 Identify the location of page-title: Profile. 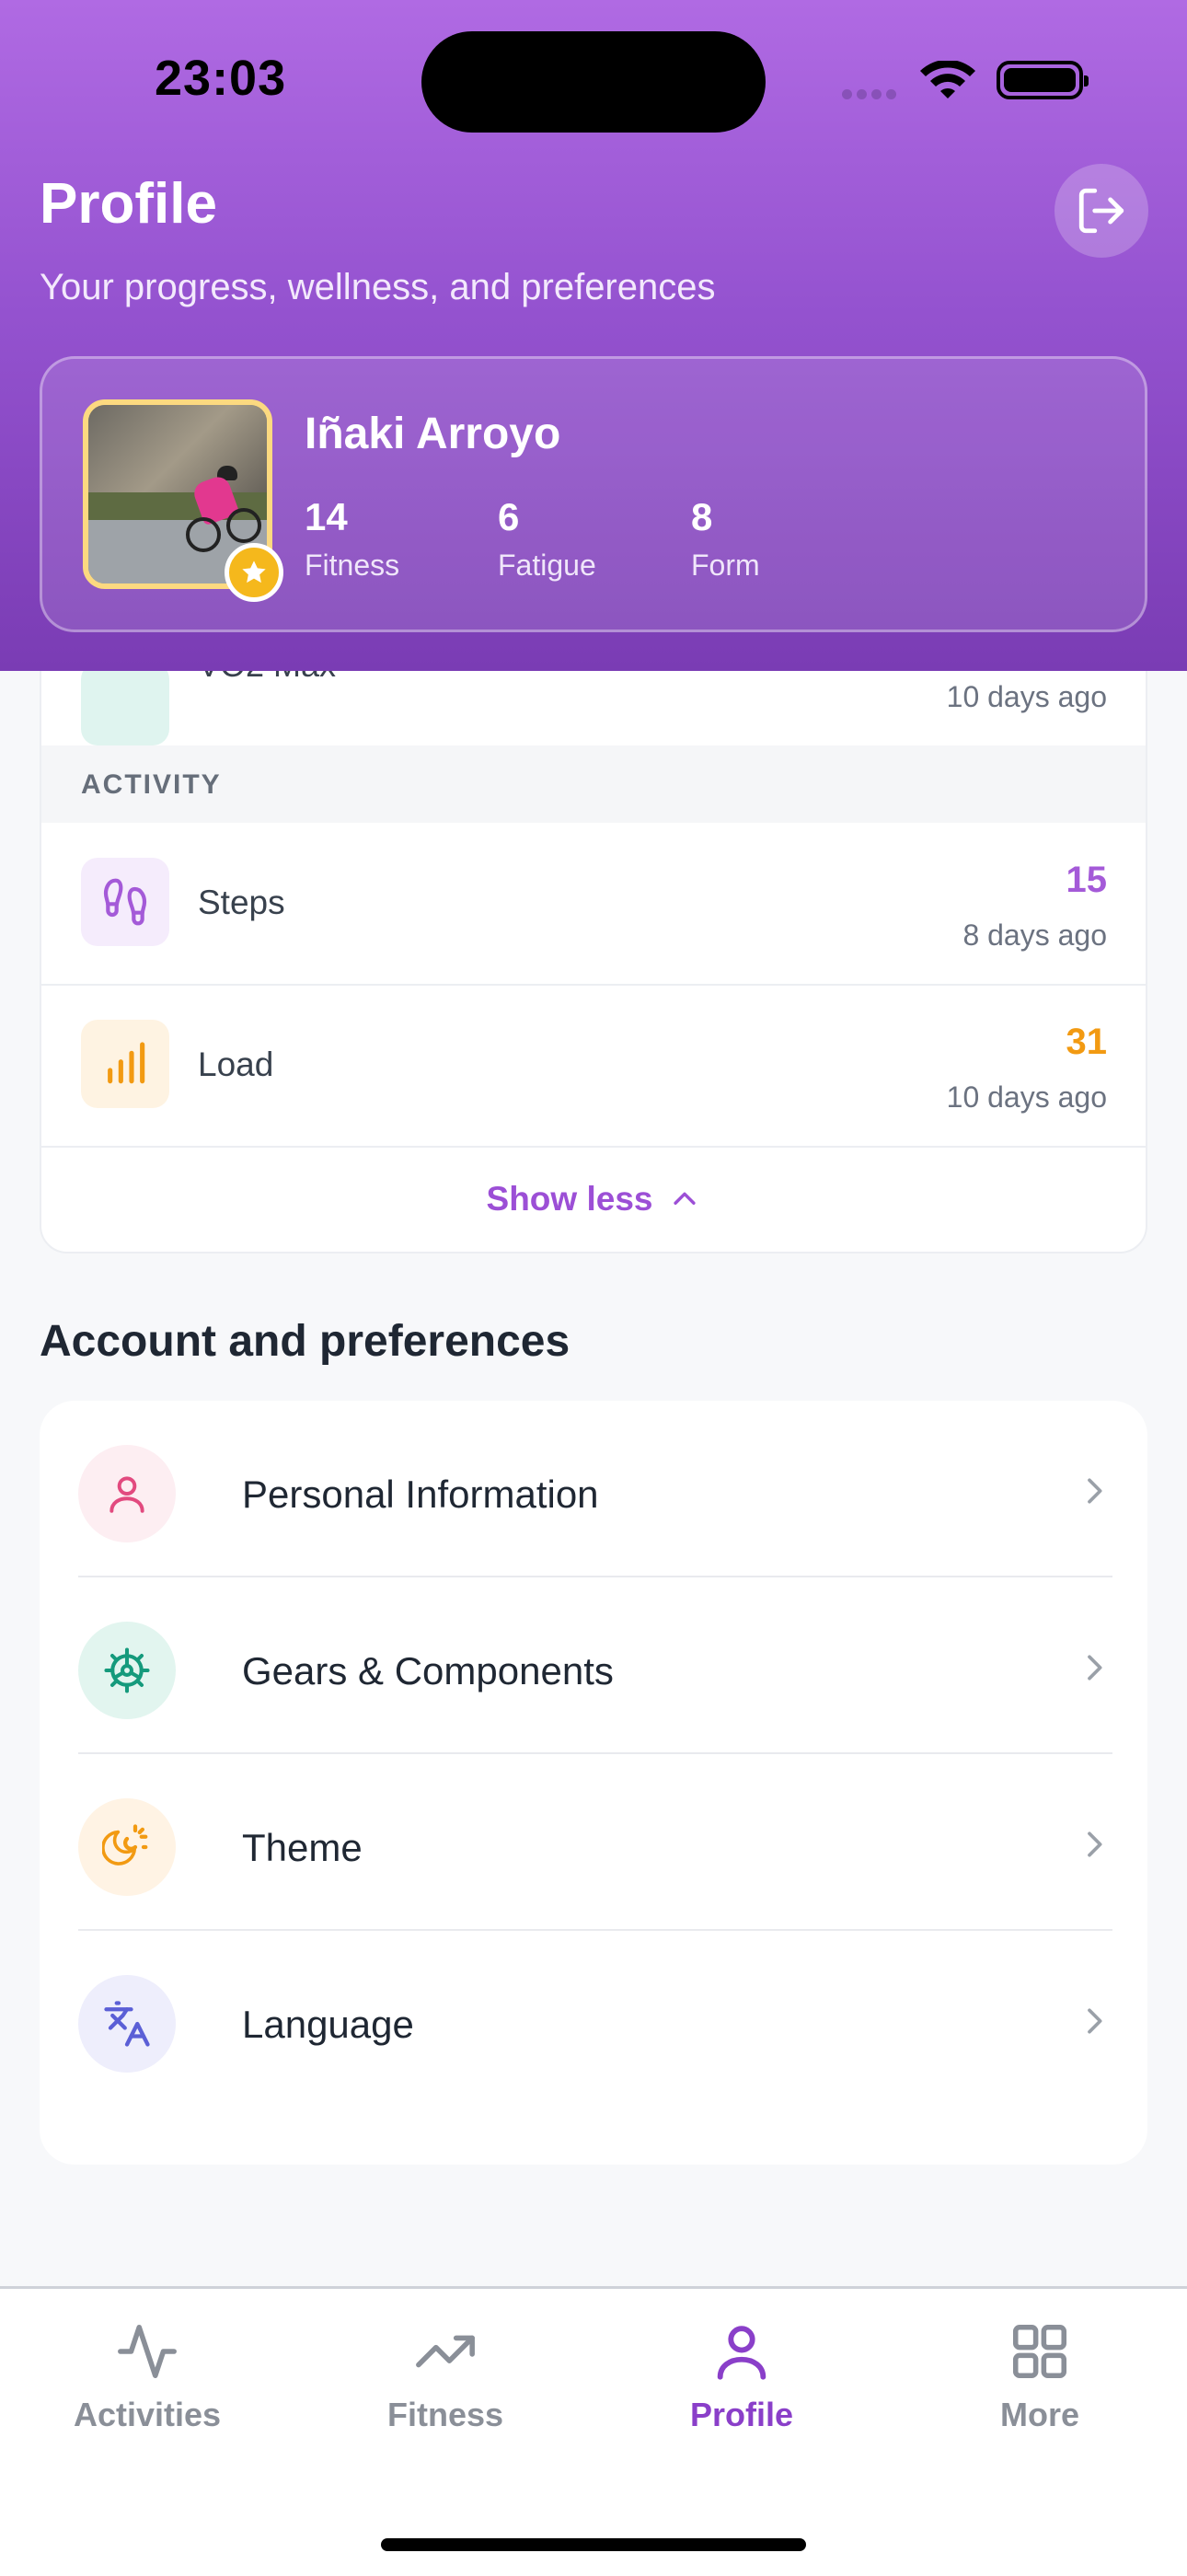
(128, 204).